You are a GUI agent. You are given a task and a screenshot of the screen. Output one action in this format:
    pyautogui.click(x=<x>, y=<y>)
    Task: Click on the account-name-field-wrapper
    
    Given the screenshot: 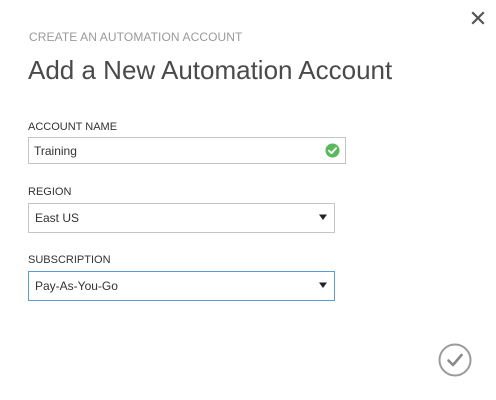 What is the action you would take?
    pyautogui.click(x=187, y=150)
    